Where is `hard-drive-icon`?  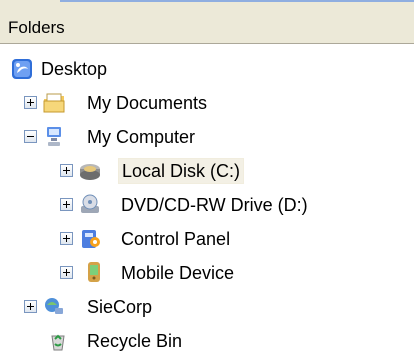 hard-drive-icon is located at coordinates (90, 172).